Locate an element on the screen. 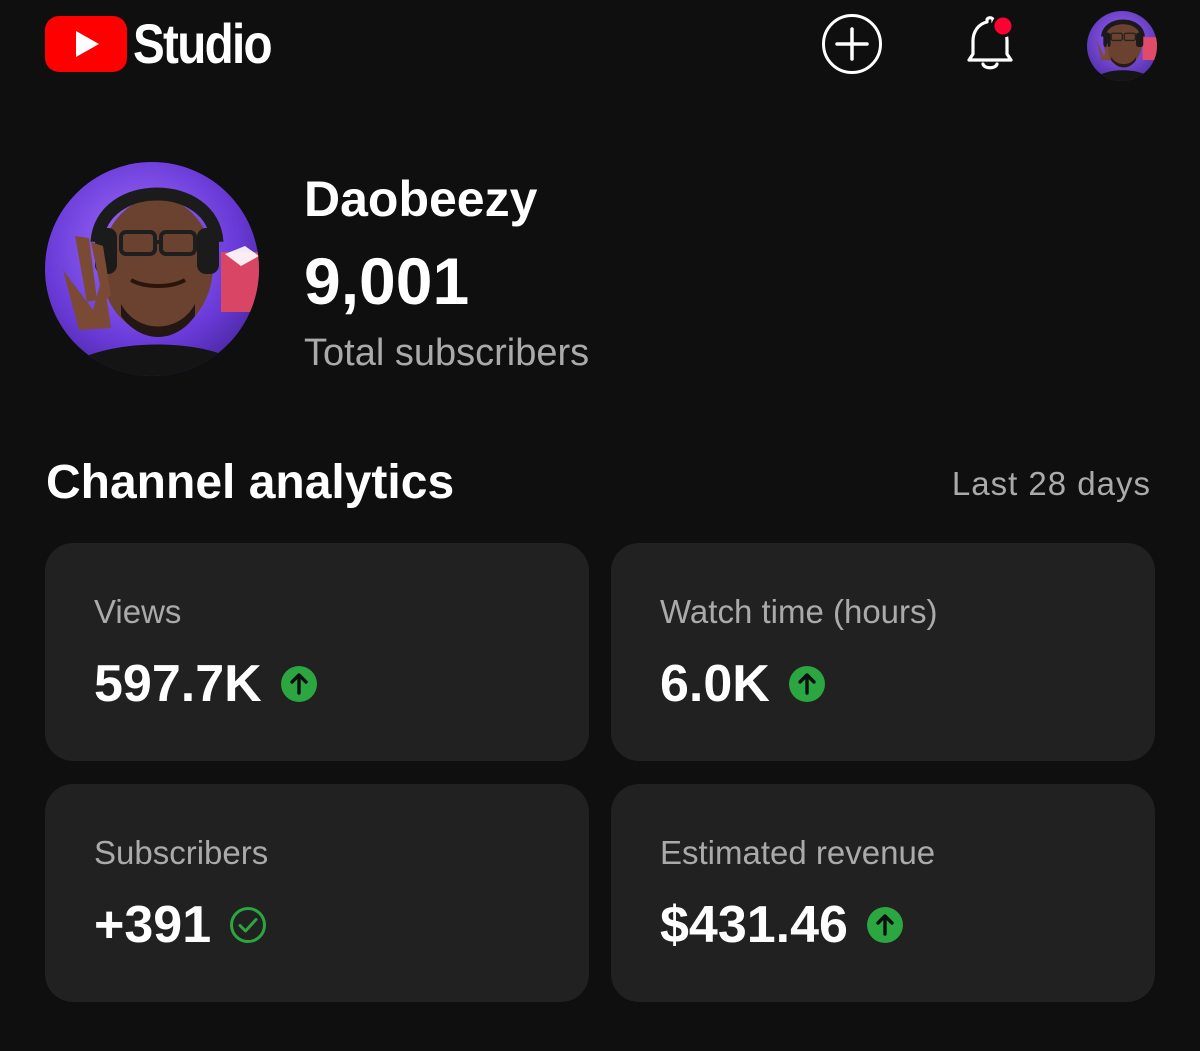 The width and height of the screenshot is (1200, 1051). subscriber-label: Total subscribers is located at coordinates (447, 353).